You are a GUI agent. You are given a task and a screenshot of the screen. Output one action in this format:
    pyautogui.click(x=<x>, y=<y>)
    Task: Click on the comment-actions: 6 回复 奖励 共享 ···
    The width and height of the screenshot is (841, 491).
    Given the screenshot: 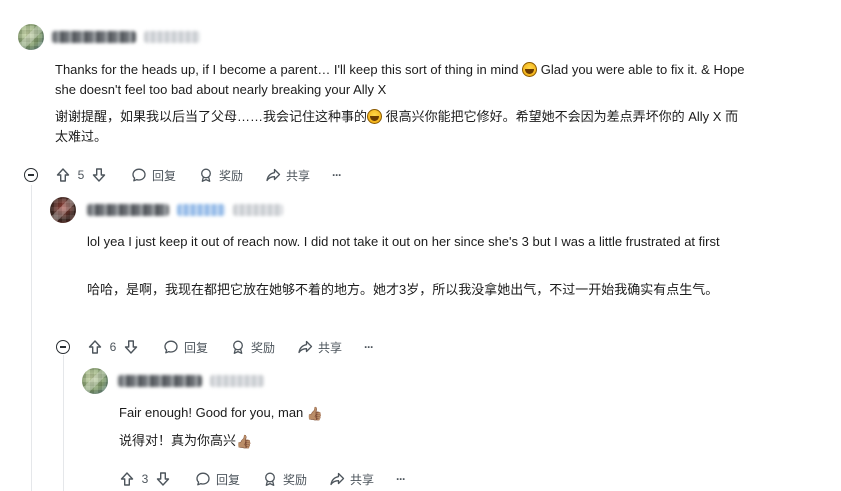 What is the action you would take?
    pyautogui.click(x=230, y=347)
    